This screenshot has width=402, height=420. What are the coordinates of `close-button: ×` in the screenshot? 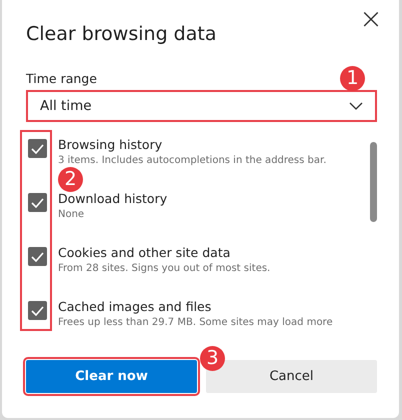 It's located at (371, 19).